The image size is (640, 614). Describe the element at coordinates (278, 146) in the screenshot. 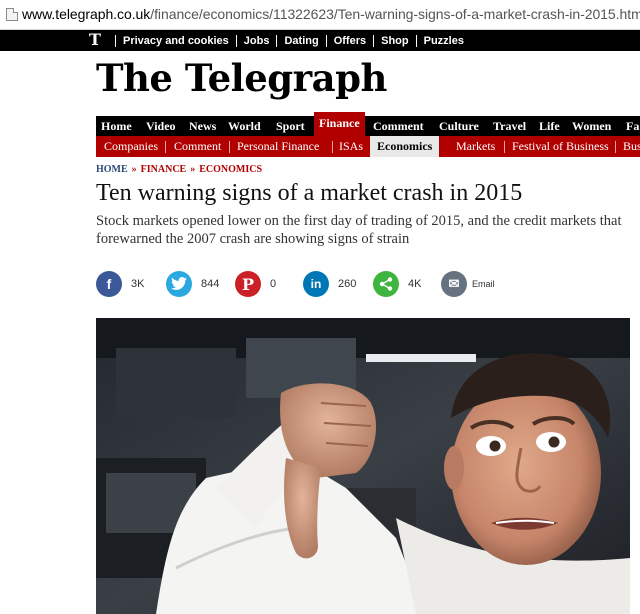

I see `subnav-personal-finance: Personal Finance` at that location.